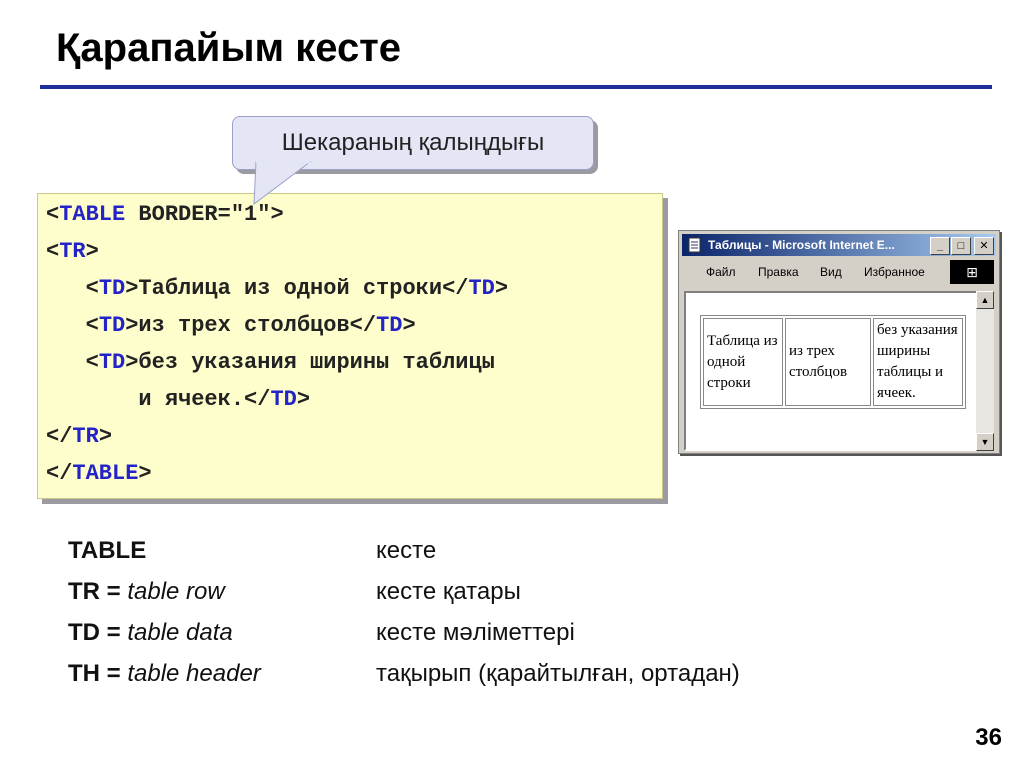 The width and height of the screenshot is (1024, 767). What do you see at coordinates (918, 362) in the screenshot?
I see `table-cell: без указания ширины таблицы и ячеек.` at bounding box center [918, 362].